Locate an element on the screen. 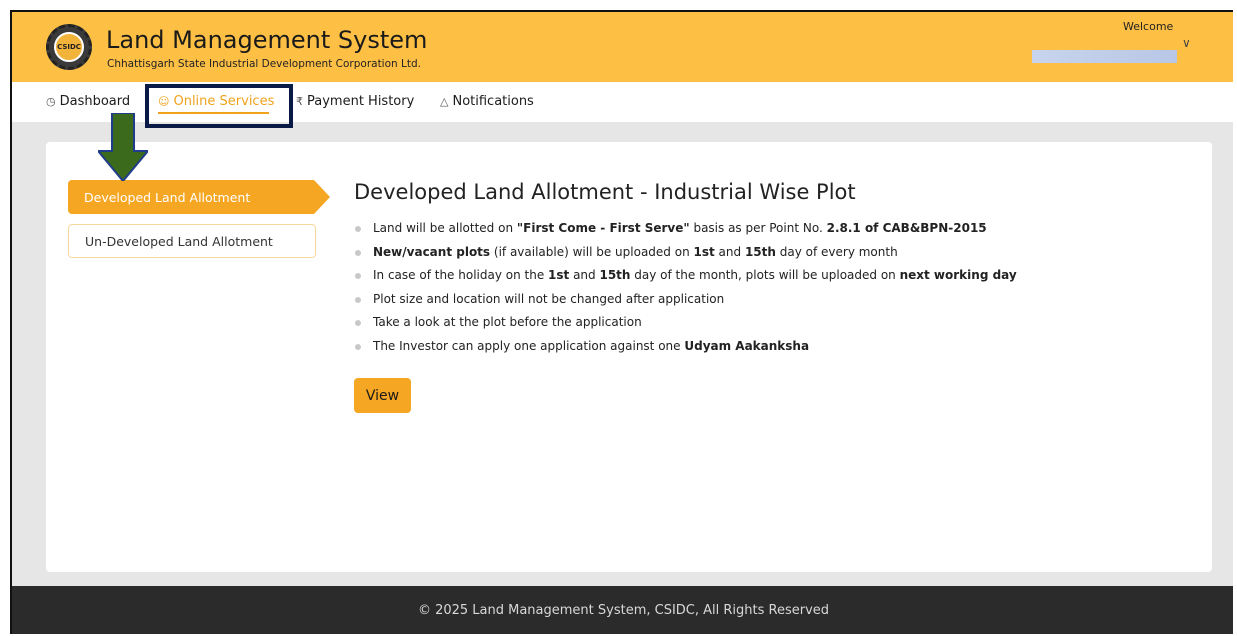 The image size is (1237, 636). bell-icon: △ is located at coordinates (444, 101).